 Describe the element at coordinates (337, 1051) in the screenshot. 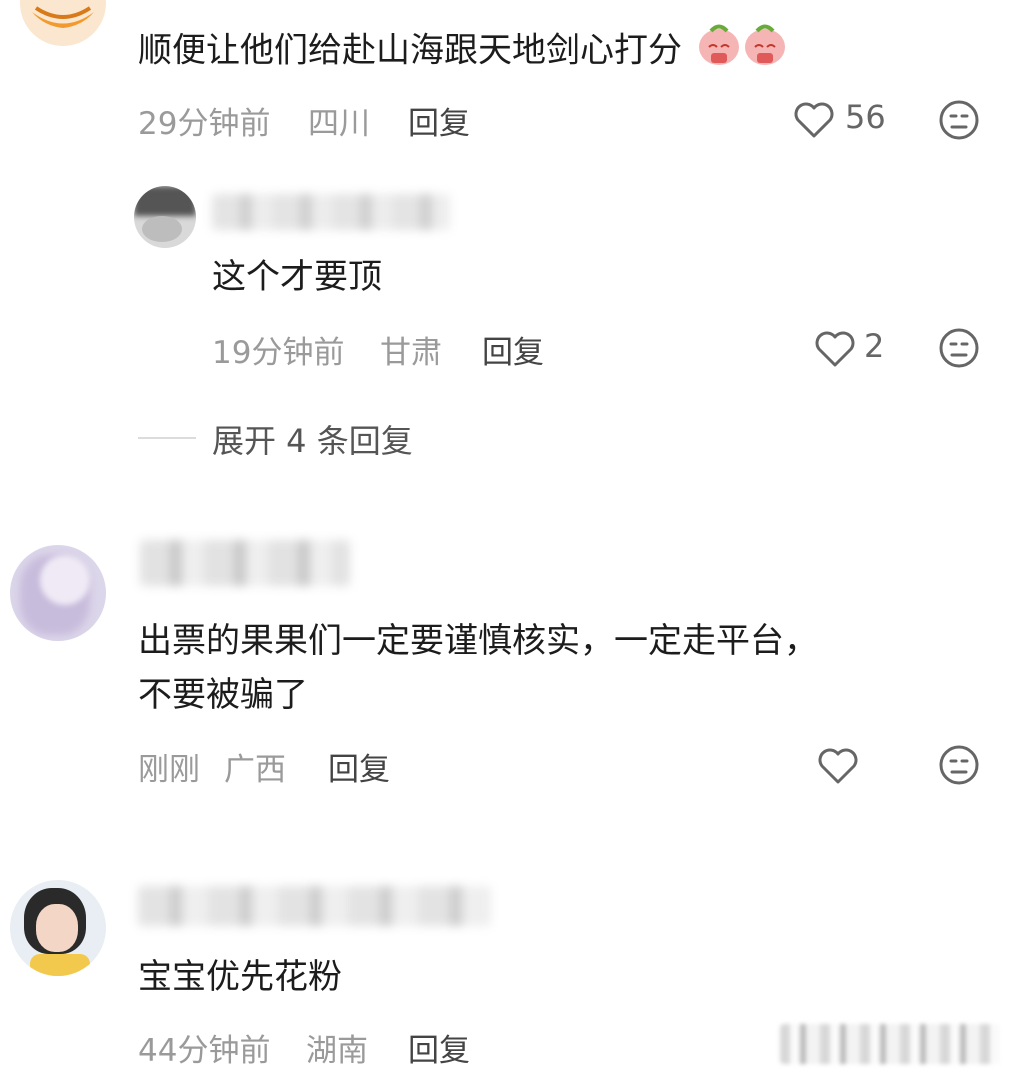

I see `comment-location: 湖南` at that location.